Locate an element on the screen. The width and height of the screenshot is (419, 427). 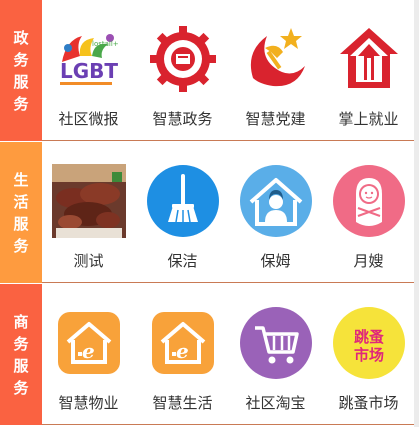
section-tab-business-services: 商务服务 is located at coordinates (21, 354).